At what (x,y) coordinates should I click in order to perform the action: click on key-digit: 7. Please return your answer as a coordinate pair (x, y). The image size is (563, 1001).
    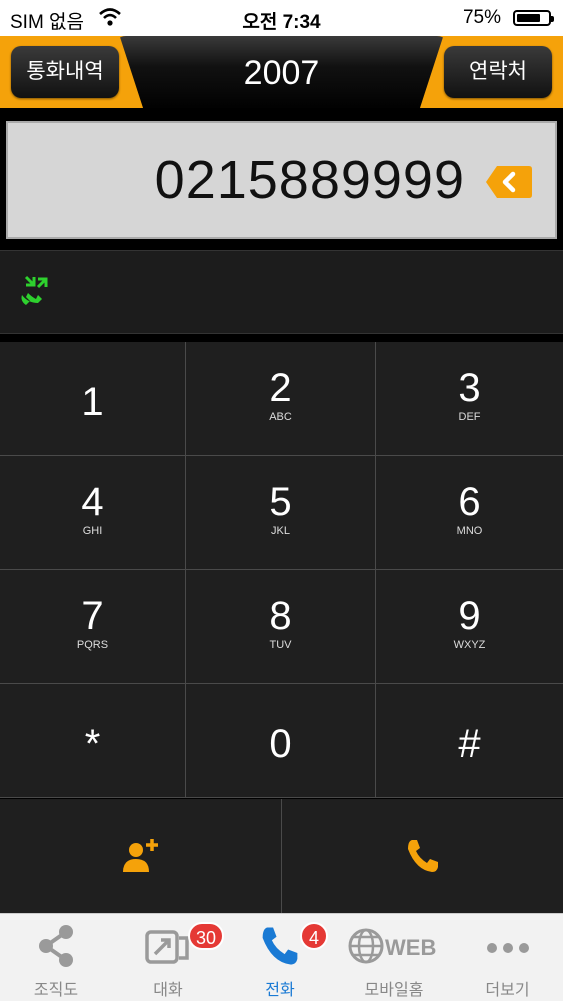
    Looking at the image, I should click on (92, 616).